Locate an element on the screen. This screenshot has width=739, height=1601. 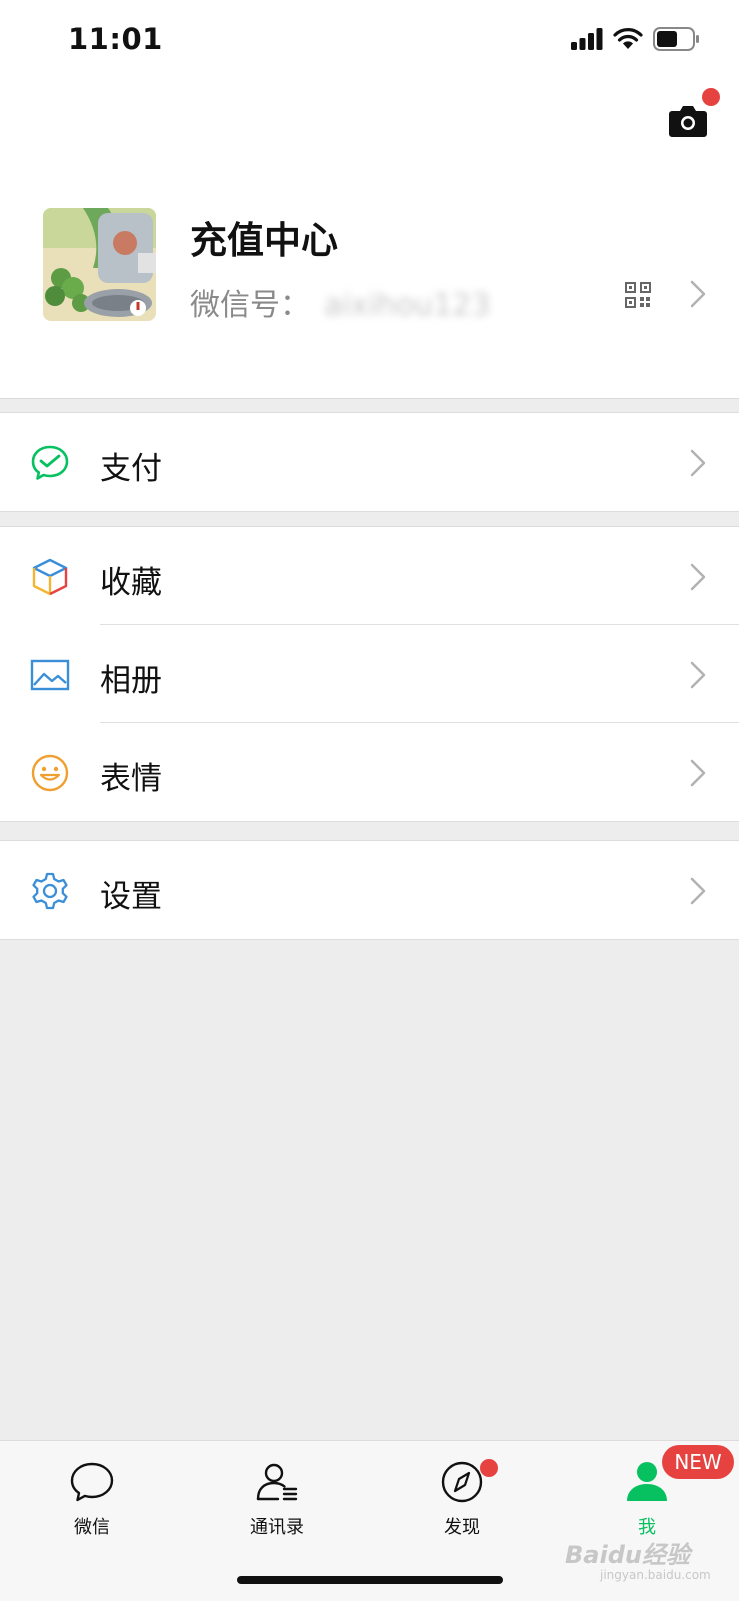
menu-item-settings: 设置 is located at coordinates (369, 890).